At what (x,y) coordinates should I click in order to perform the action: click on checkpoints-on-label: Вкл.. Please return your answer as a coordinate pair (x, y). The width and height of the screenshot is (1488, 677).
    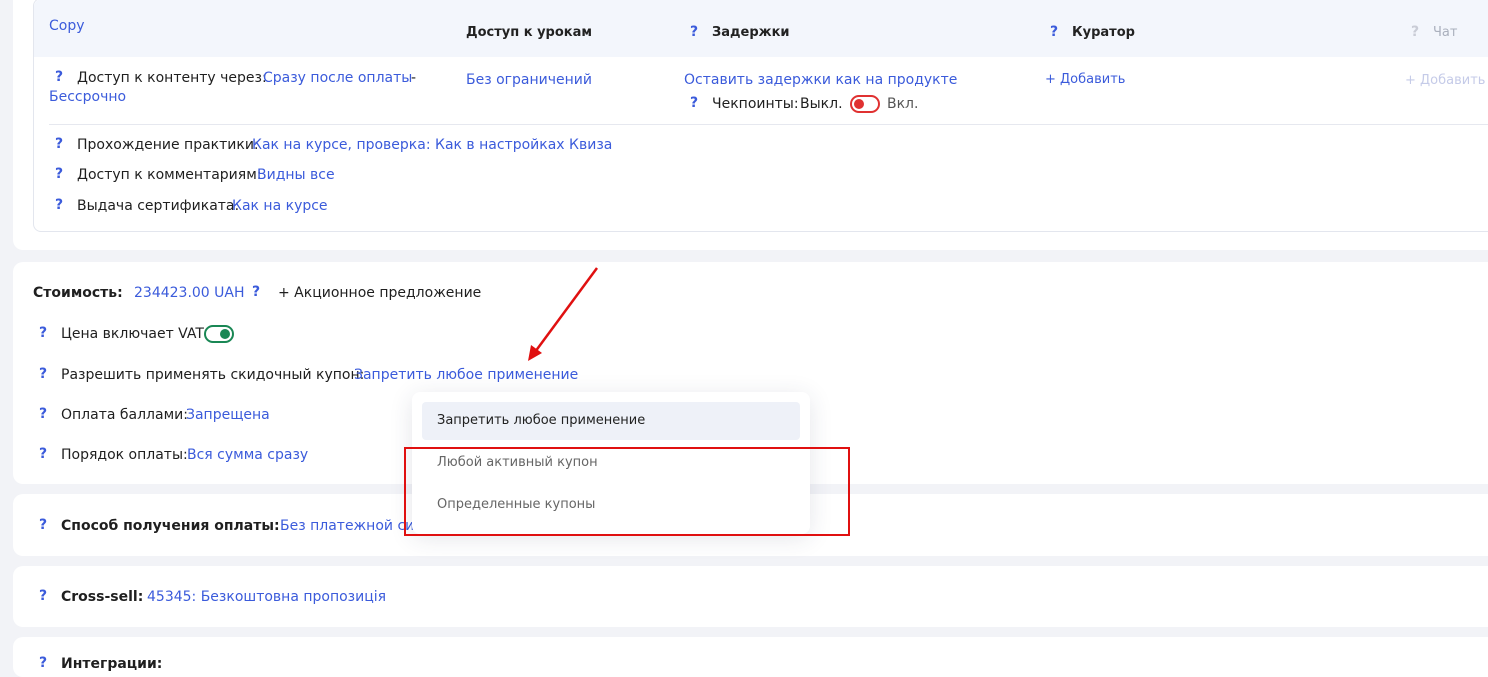
    Looking at the image, I should click on (903, 104).